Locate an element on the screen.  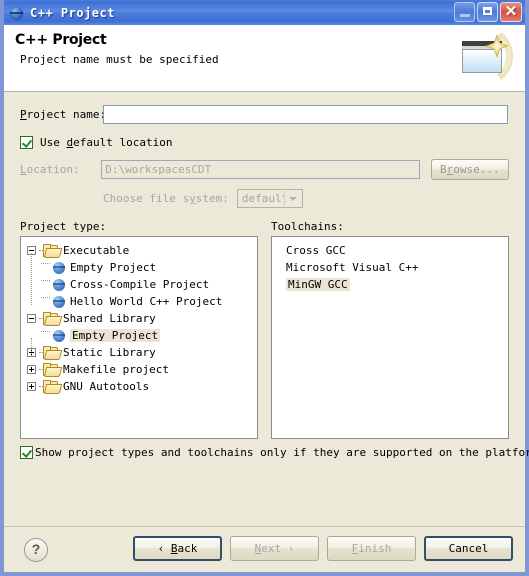
help-button: ? is located at coordinates (36, 550).